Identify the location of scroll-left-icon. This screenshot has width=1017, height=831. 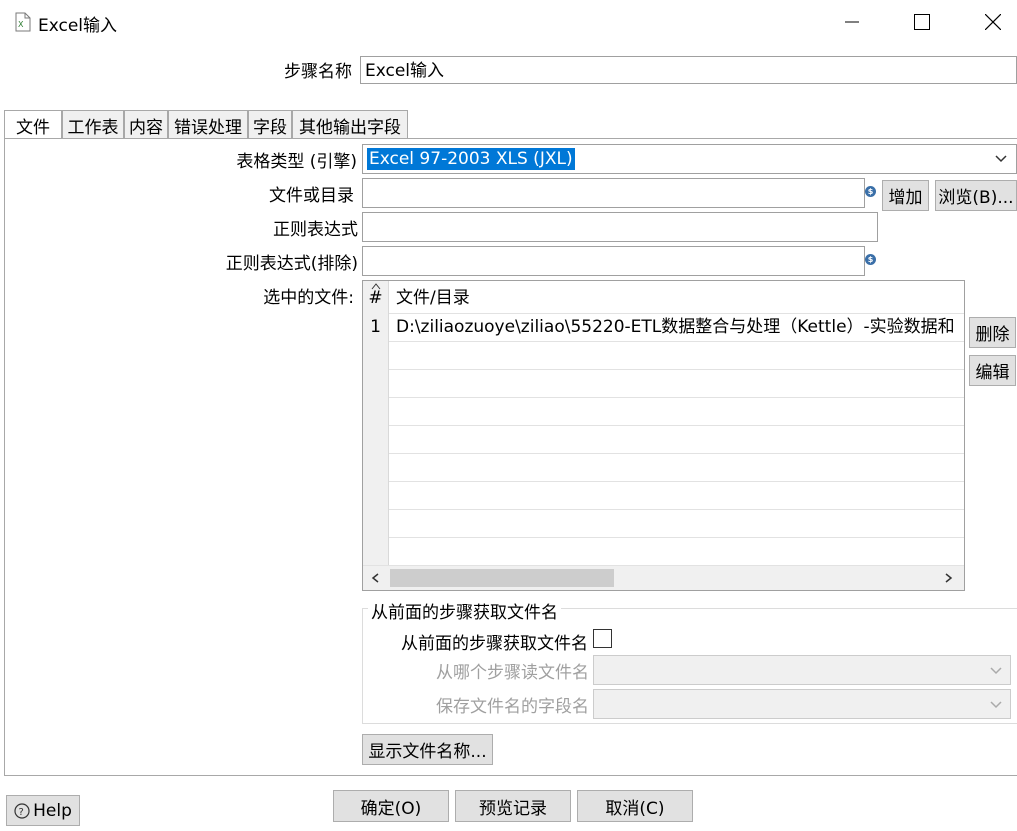
(375, 578).